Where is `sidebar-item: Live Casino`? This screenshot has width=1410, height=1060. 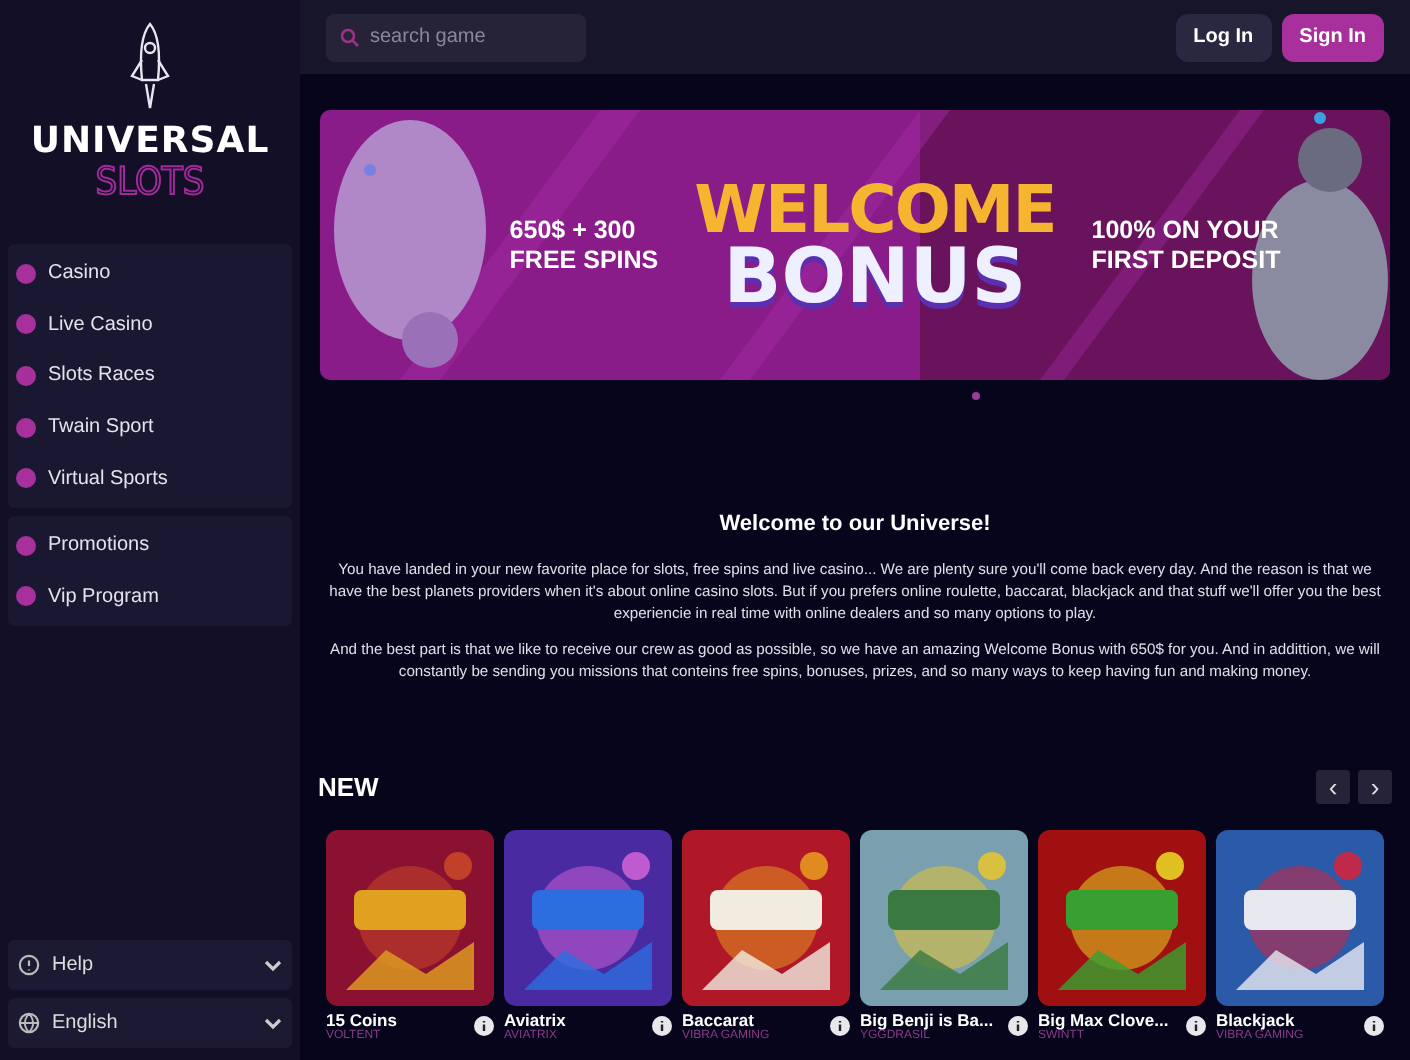
sidebar-item: Live Casino is located at coordinates (150, 325).